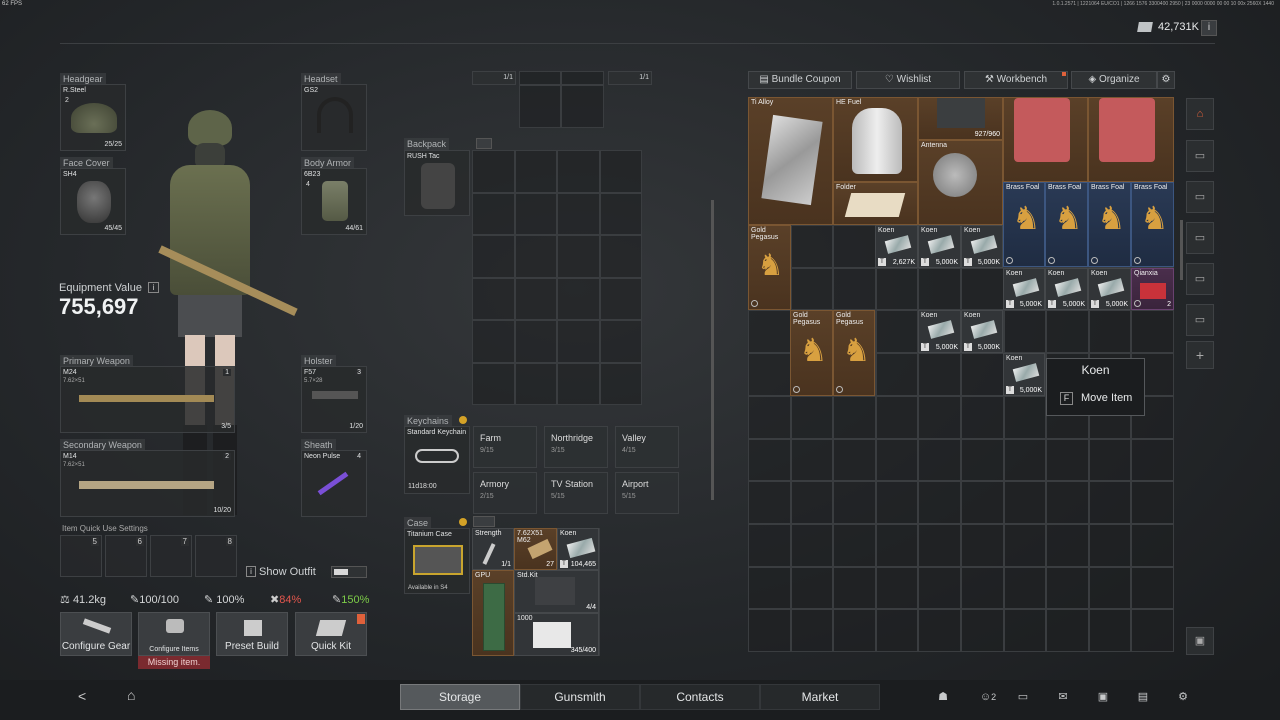  What do you see at coordinates (1106, 398) in the screenshot?
I see `tooltip-action: Move Item` at bounding box center [1106, 398].